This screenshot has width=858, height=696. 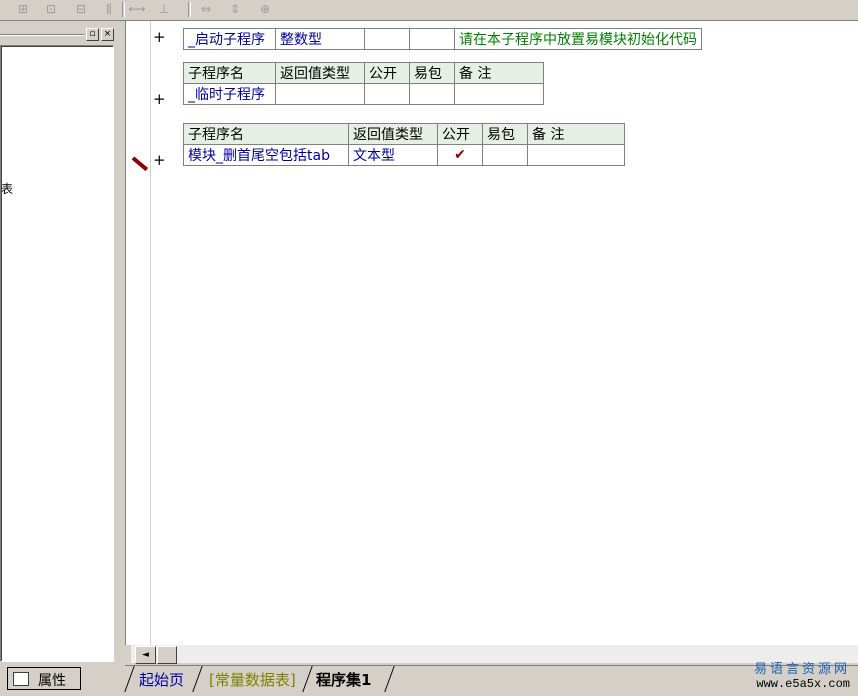 What do you see at coordinates (803, 684) in the screenshot?
I see `watermark-url: www.e5a5x.com` at bounding box center [803, 684].